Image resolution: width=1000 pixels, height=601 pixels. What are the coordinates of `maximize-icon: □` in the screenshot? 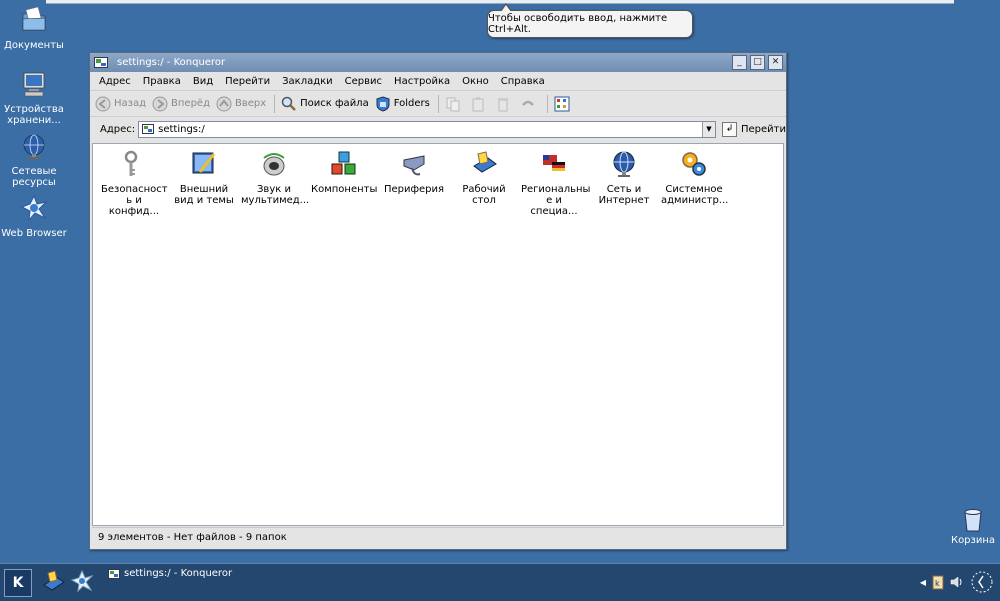 It's located at (757, 62).